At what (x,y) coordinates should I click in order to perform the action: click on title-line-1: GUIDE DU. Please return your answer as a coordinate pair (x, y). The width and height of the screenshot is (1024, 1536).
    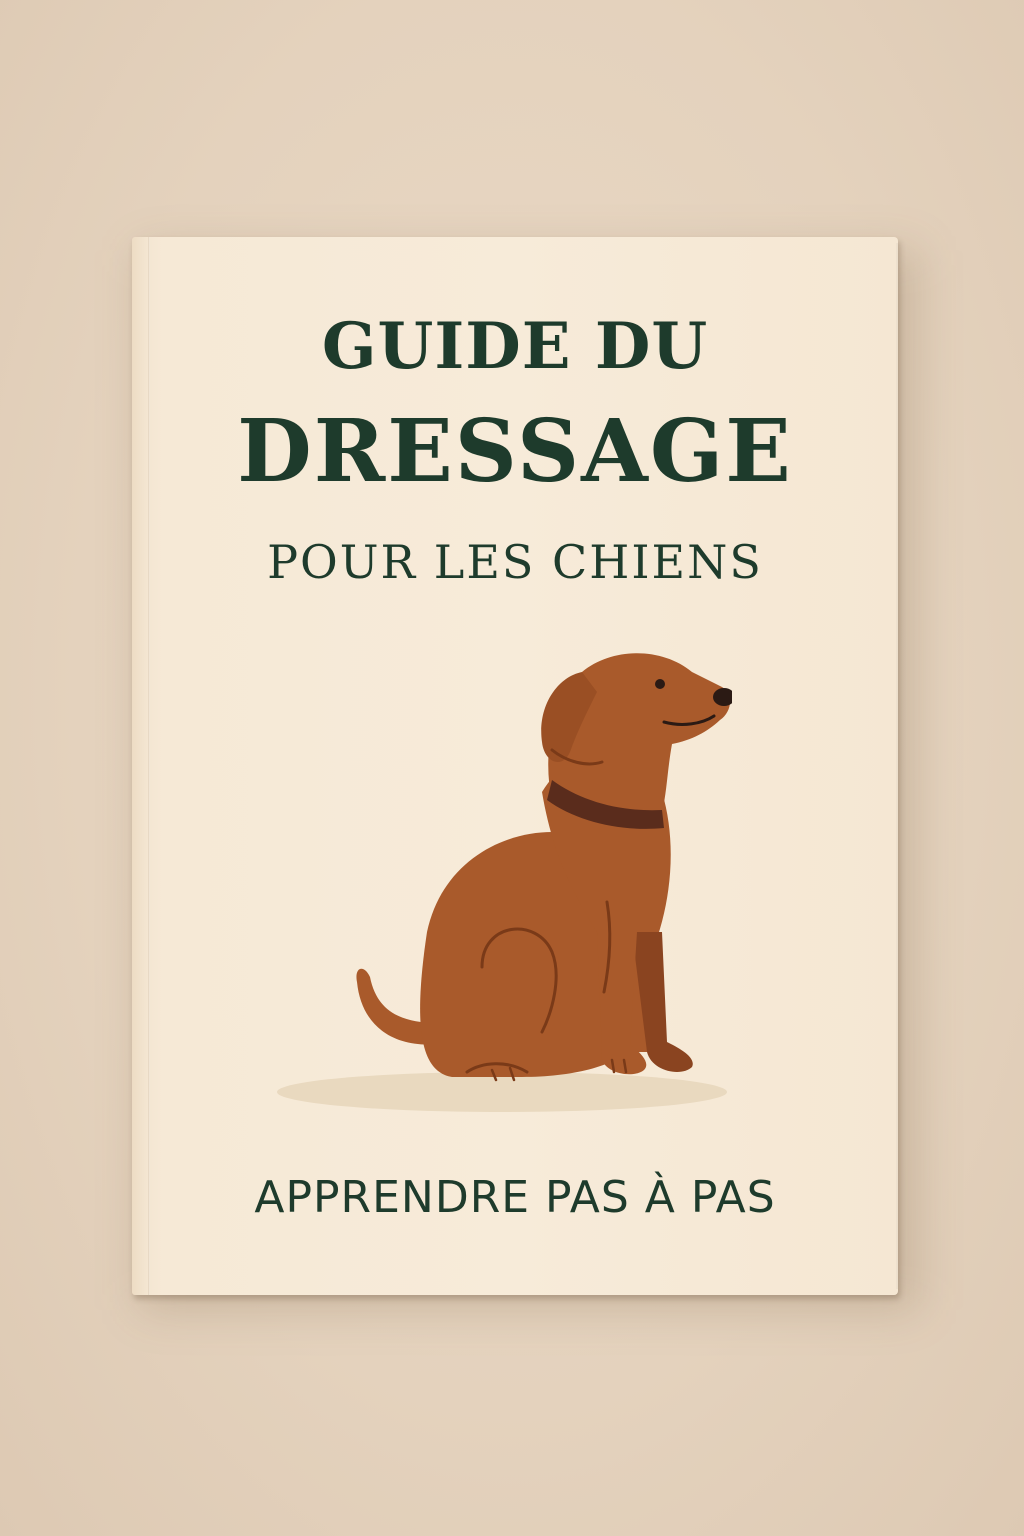
    Looking at the image, I should click on (515, 346).